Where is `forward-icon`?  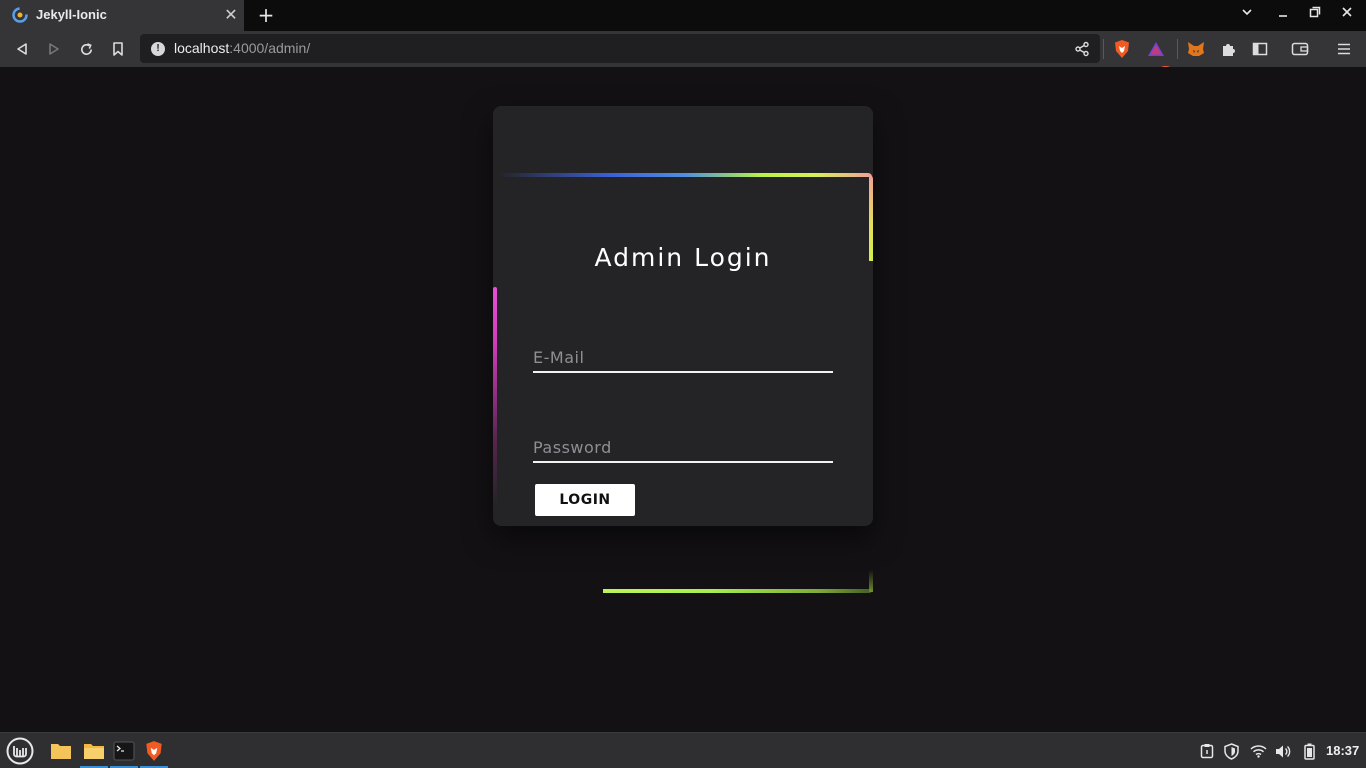
forward-icon is located at coordinates (54, 49).